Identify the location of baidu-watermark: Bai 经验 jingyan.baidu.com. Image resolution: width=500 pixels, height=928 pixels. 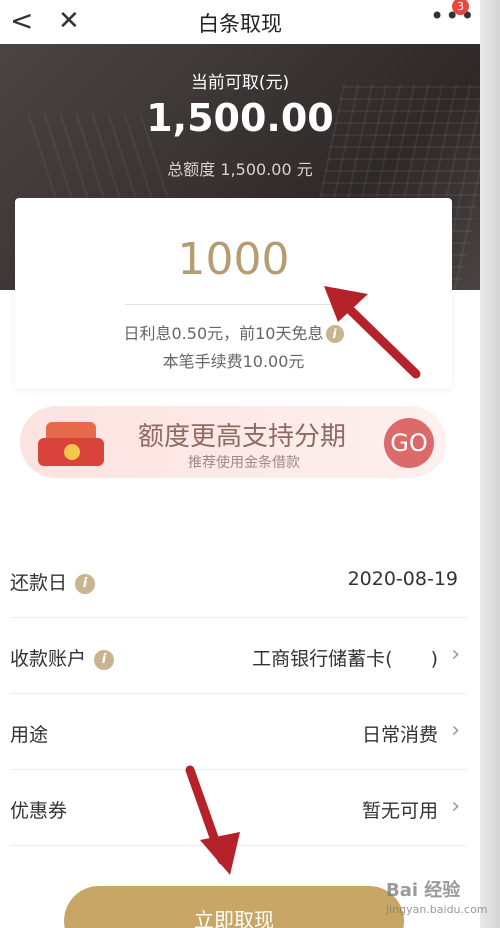
(437, 898).